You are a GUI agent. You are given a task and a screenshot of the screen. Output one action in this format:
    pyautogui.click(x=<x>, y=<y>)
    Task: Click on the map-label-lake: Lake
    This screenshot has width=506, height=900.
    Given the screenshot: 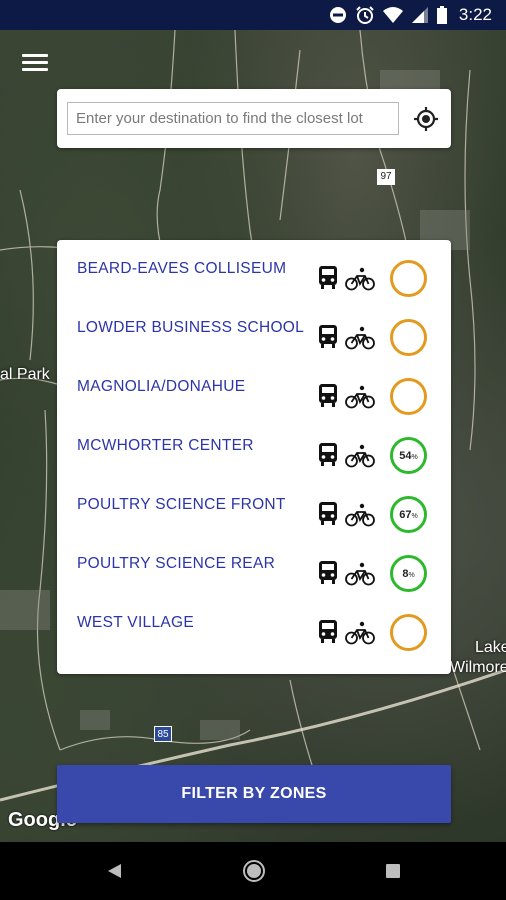 What is the action you would take?
    pyautogui.click(x=490, y=647)
    